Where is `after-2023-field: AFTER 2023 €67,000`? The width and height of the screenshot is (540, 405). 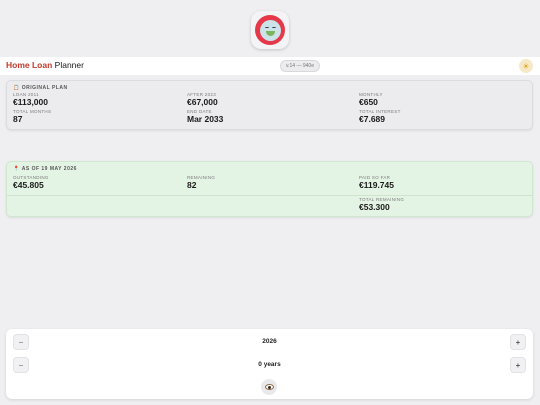
after-2023-field: AFTER 2023 €67,000 is located at coordinates (202, 99).